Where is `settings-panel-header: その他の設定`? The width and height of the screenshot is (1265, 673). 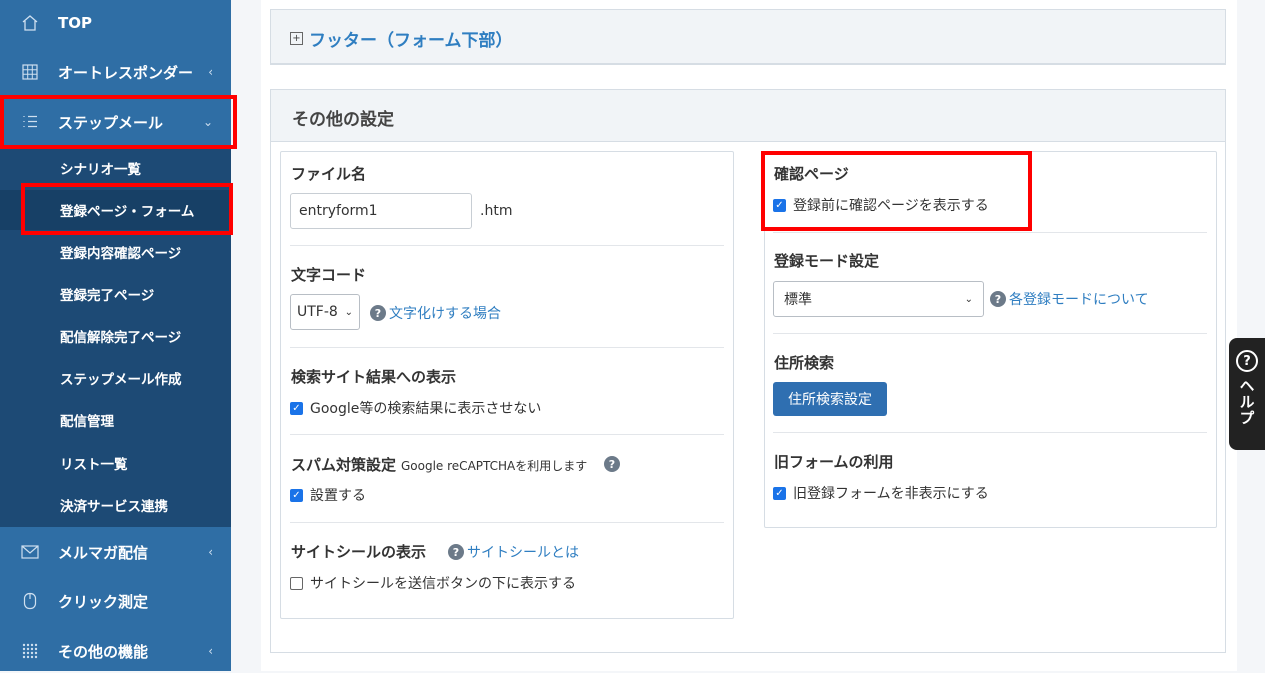
settings-panel-header: その他の設定 is located at coordinates (748, 116).